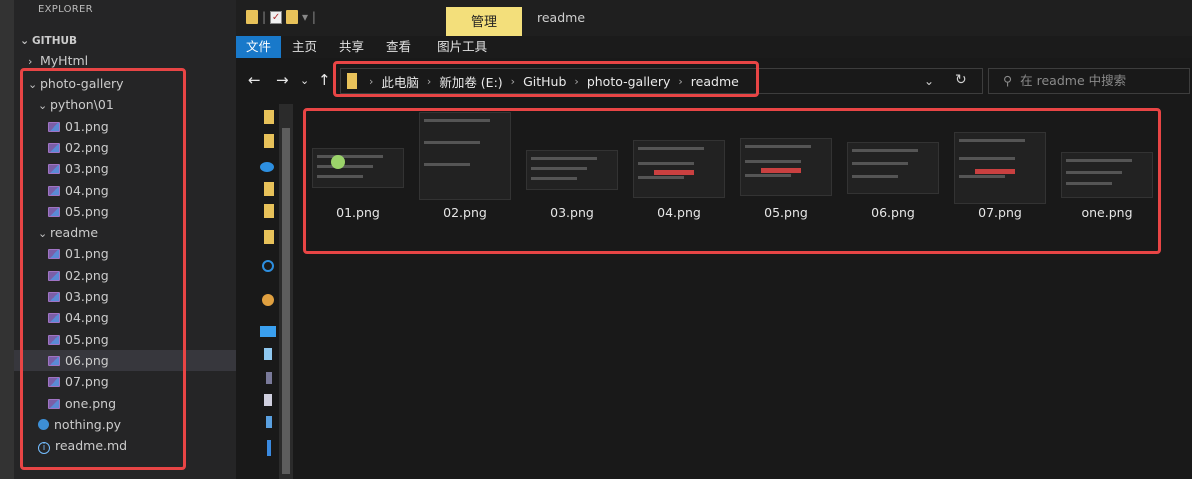 The height and width of the screenshot is (479, 1192). Describe the element at coordinates (629, 81) in the screenshot. I see `breadcrumb-item: photo-gallery` at that location.